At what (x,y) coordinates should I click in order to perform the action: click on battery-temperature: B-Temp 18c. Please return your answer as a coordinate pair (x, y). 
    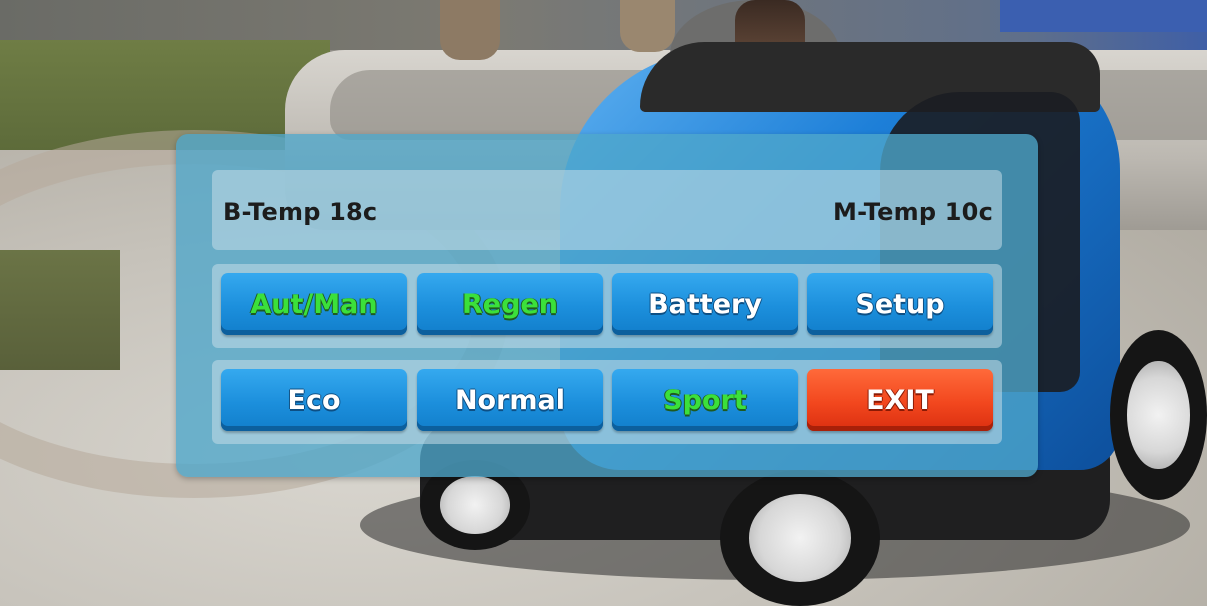
    Looking at the image, I should click on (300, 212).